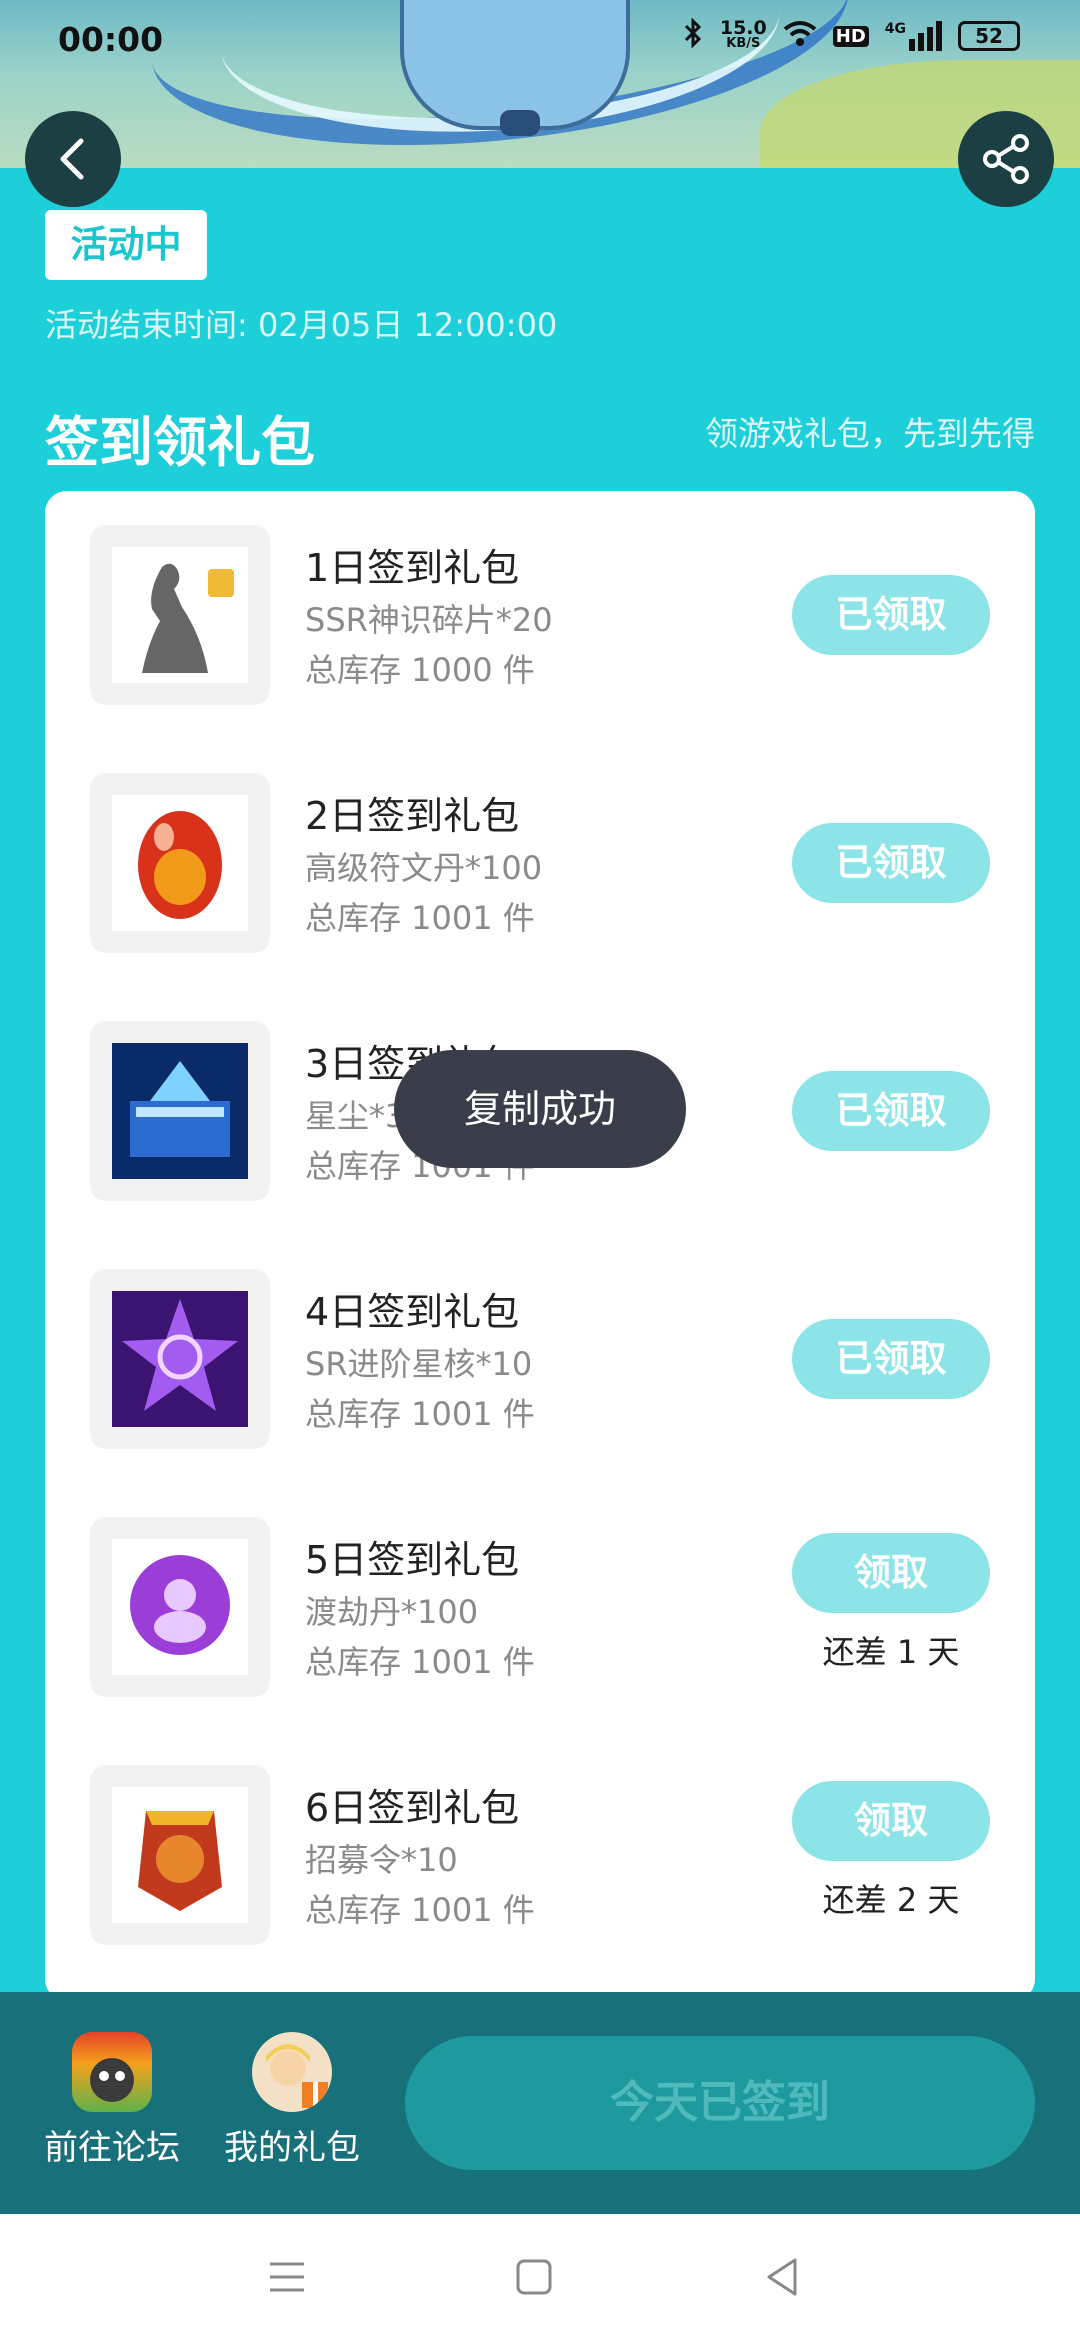 The width and height of the screenshot is (1080, 2340). I want to click on share-icon, so click(1006, 159).